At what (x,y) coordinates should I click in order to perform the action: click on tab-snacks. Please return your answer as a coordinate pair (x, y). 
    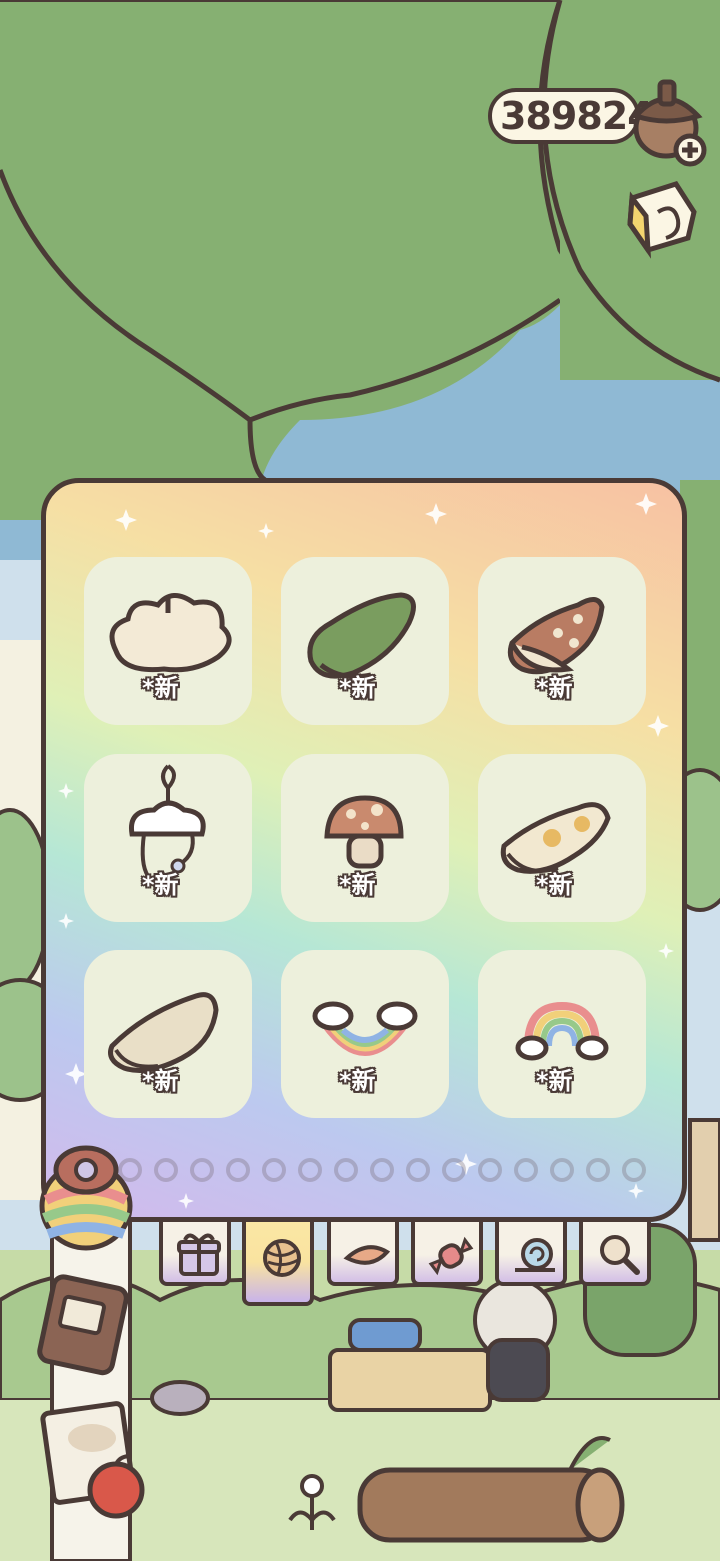
    Looking at the image, I should click on (447, 1254).